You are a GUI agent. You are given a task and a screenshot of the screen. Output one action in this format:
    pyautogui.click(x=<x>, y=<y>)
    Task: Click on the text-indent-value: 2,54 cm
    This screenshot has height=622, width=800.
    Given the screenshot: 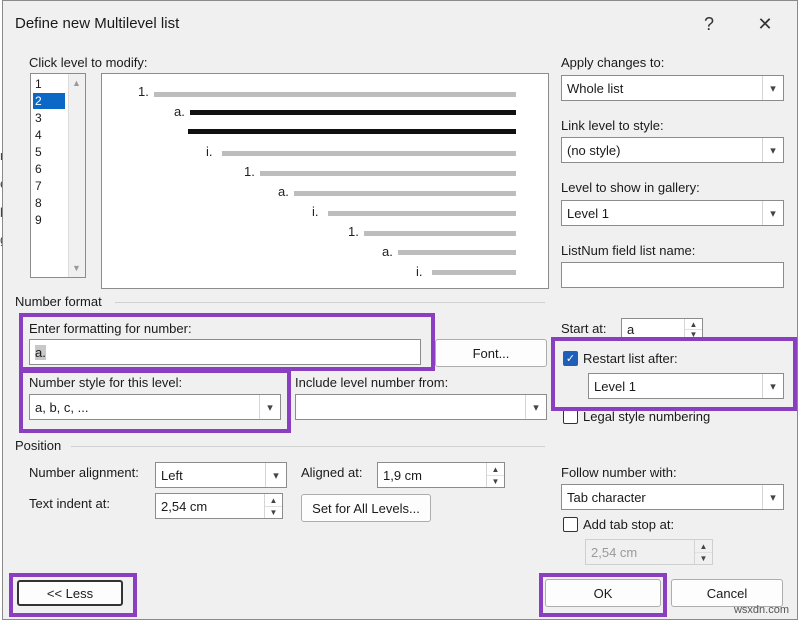 What is the action you would take?
    pyautogui.click(x=184, y=506)
    